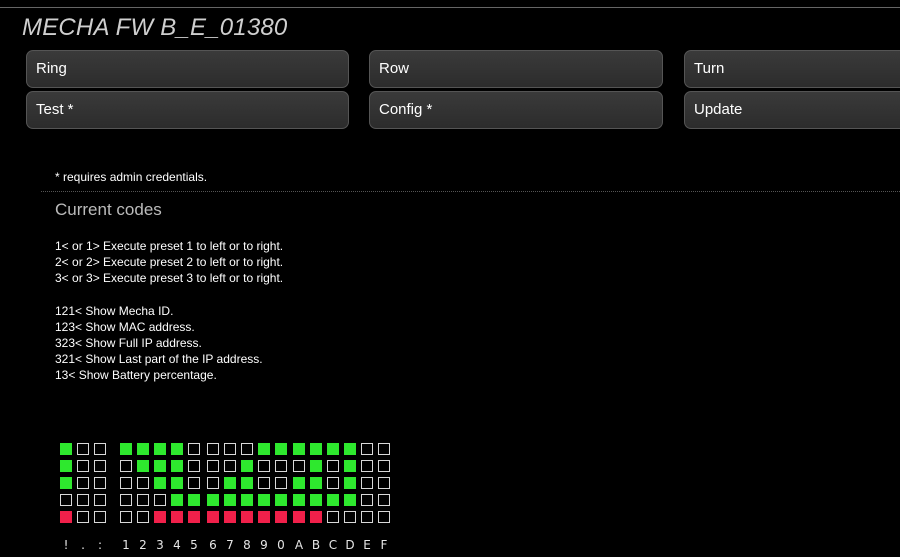  What do you see at coordinates (470, 191) in the screenshot?
I see `divider` at bounding box center [470, 191].